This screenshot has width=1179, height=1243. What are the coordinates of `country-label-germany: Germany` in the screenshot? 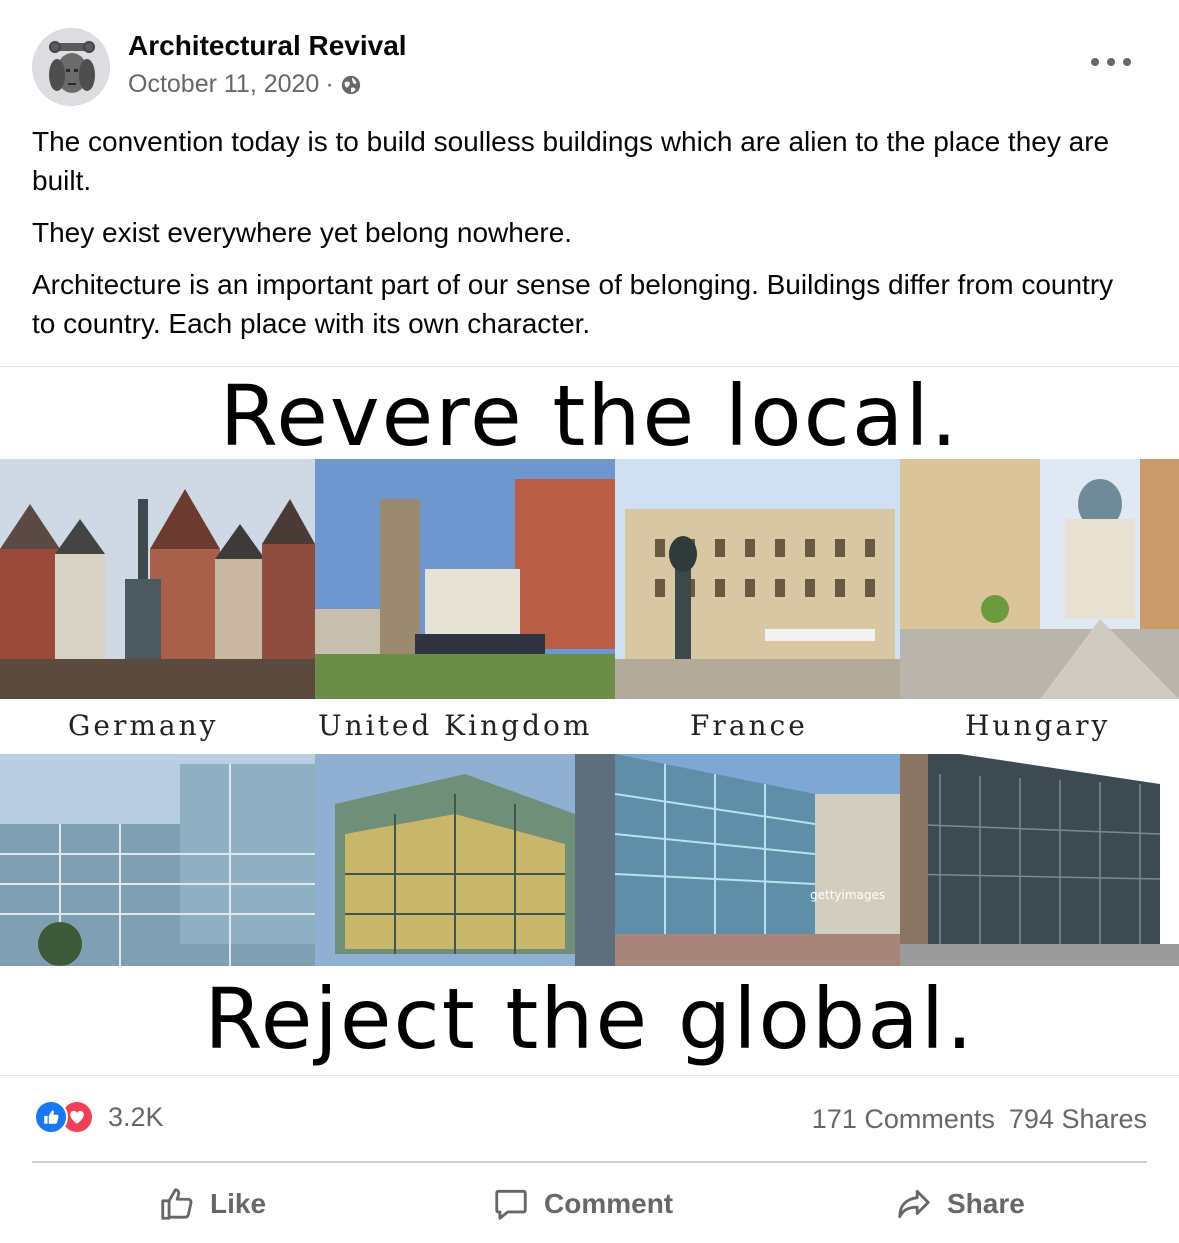 It's located at (143, 725).